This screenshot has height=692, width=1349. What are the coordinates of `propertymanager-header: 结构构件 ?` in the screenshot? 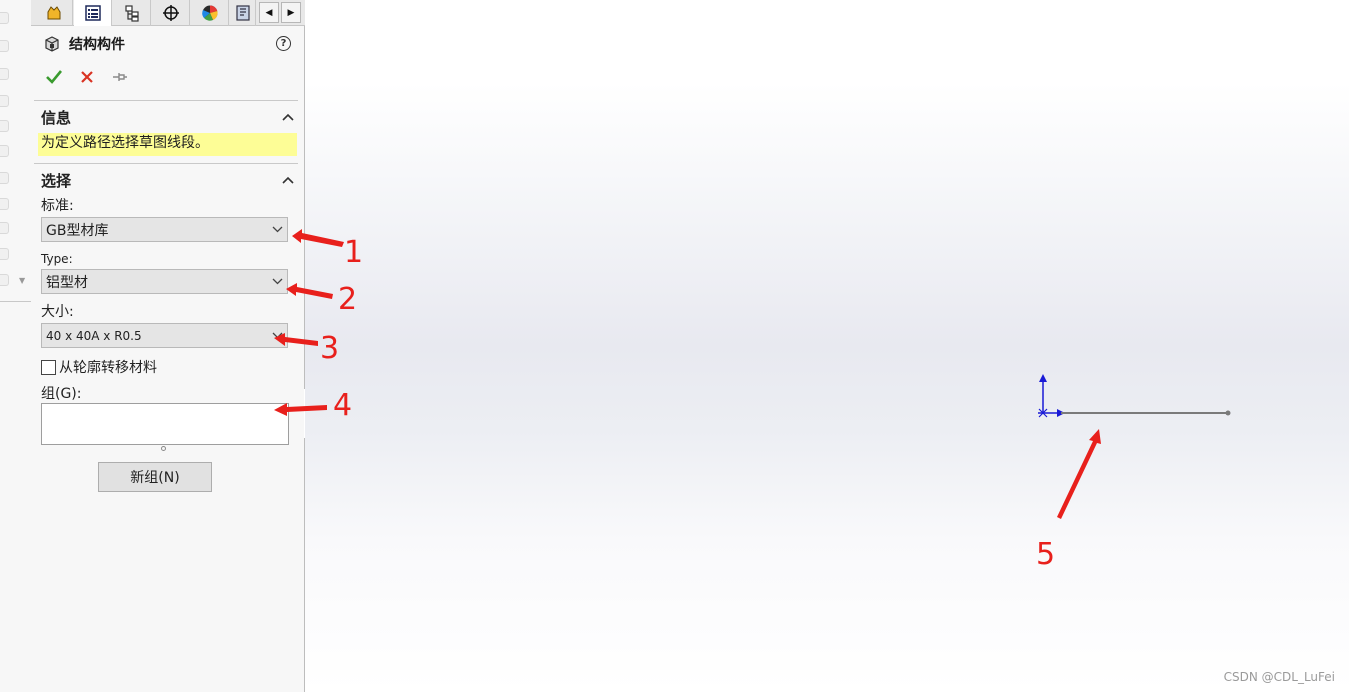 It's located at (168, 44).